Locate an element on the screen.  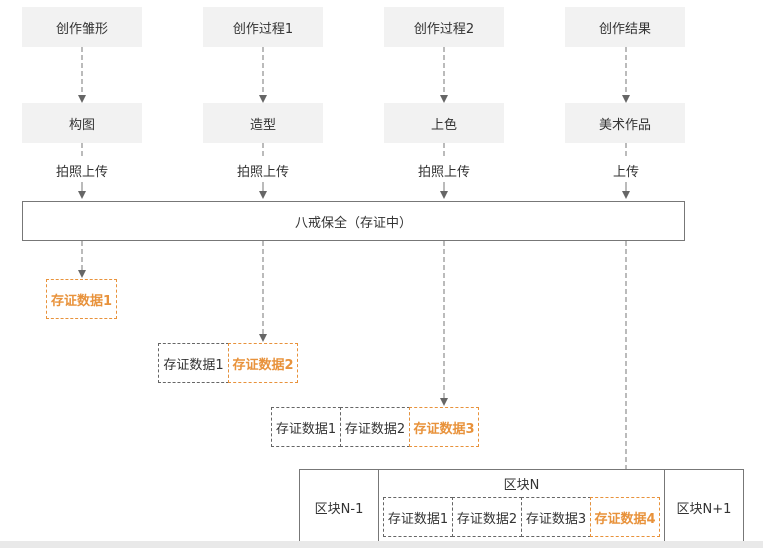
block-data-item4: 存证数据4 is located at coordinates (625, 517).